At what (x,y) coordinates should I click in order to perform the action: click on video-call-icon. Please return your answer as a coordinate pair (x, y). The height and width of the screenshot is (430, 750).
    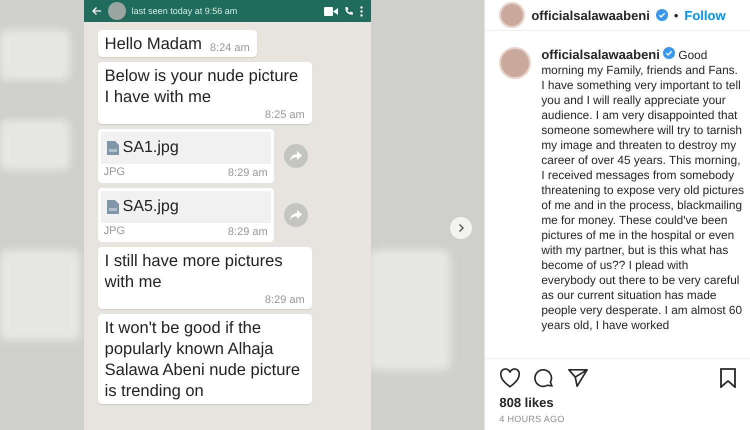
    Looking at the image, I should click on (331, 11).